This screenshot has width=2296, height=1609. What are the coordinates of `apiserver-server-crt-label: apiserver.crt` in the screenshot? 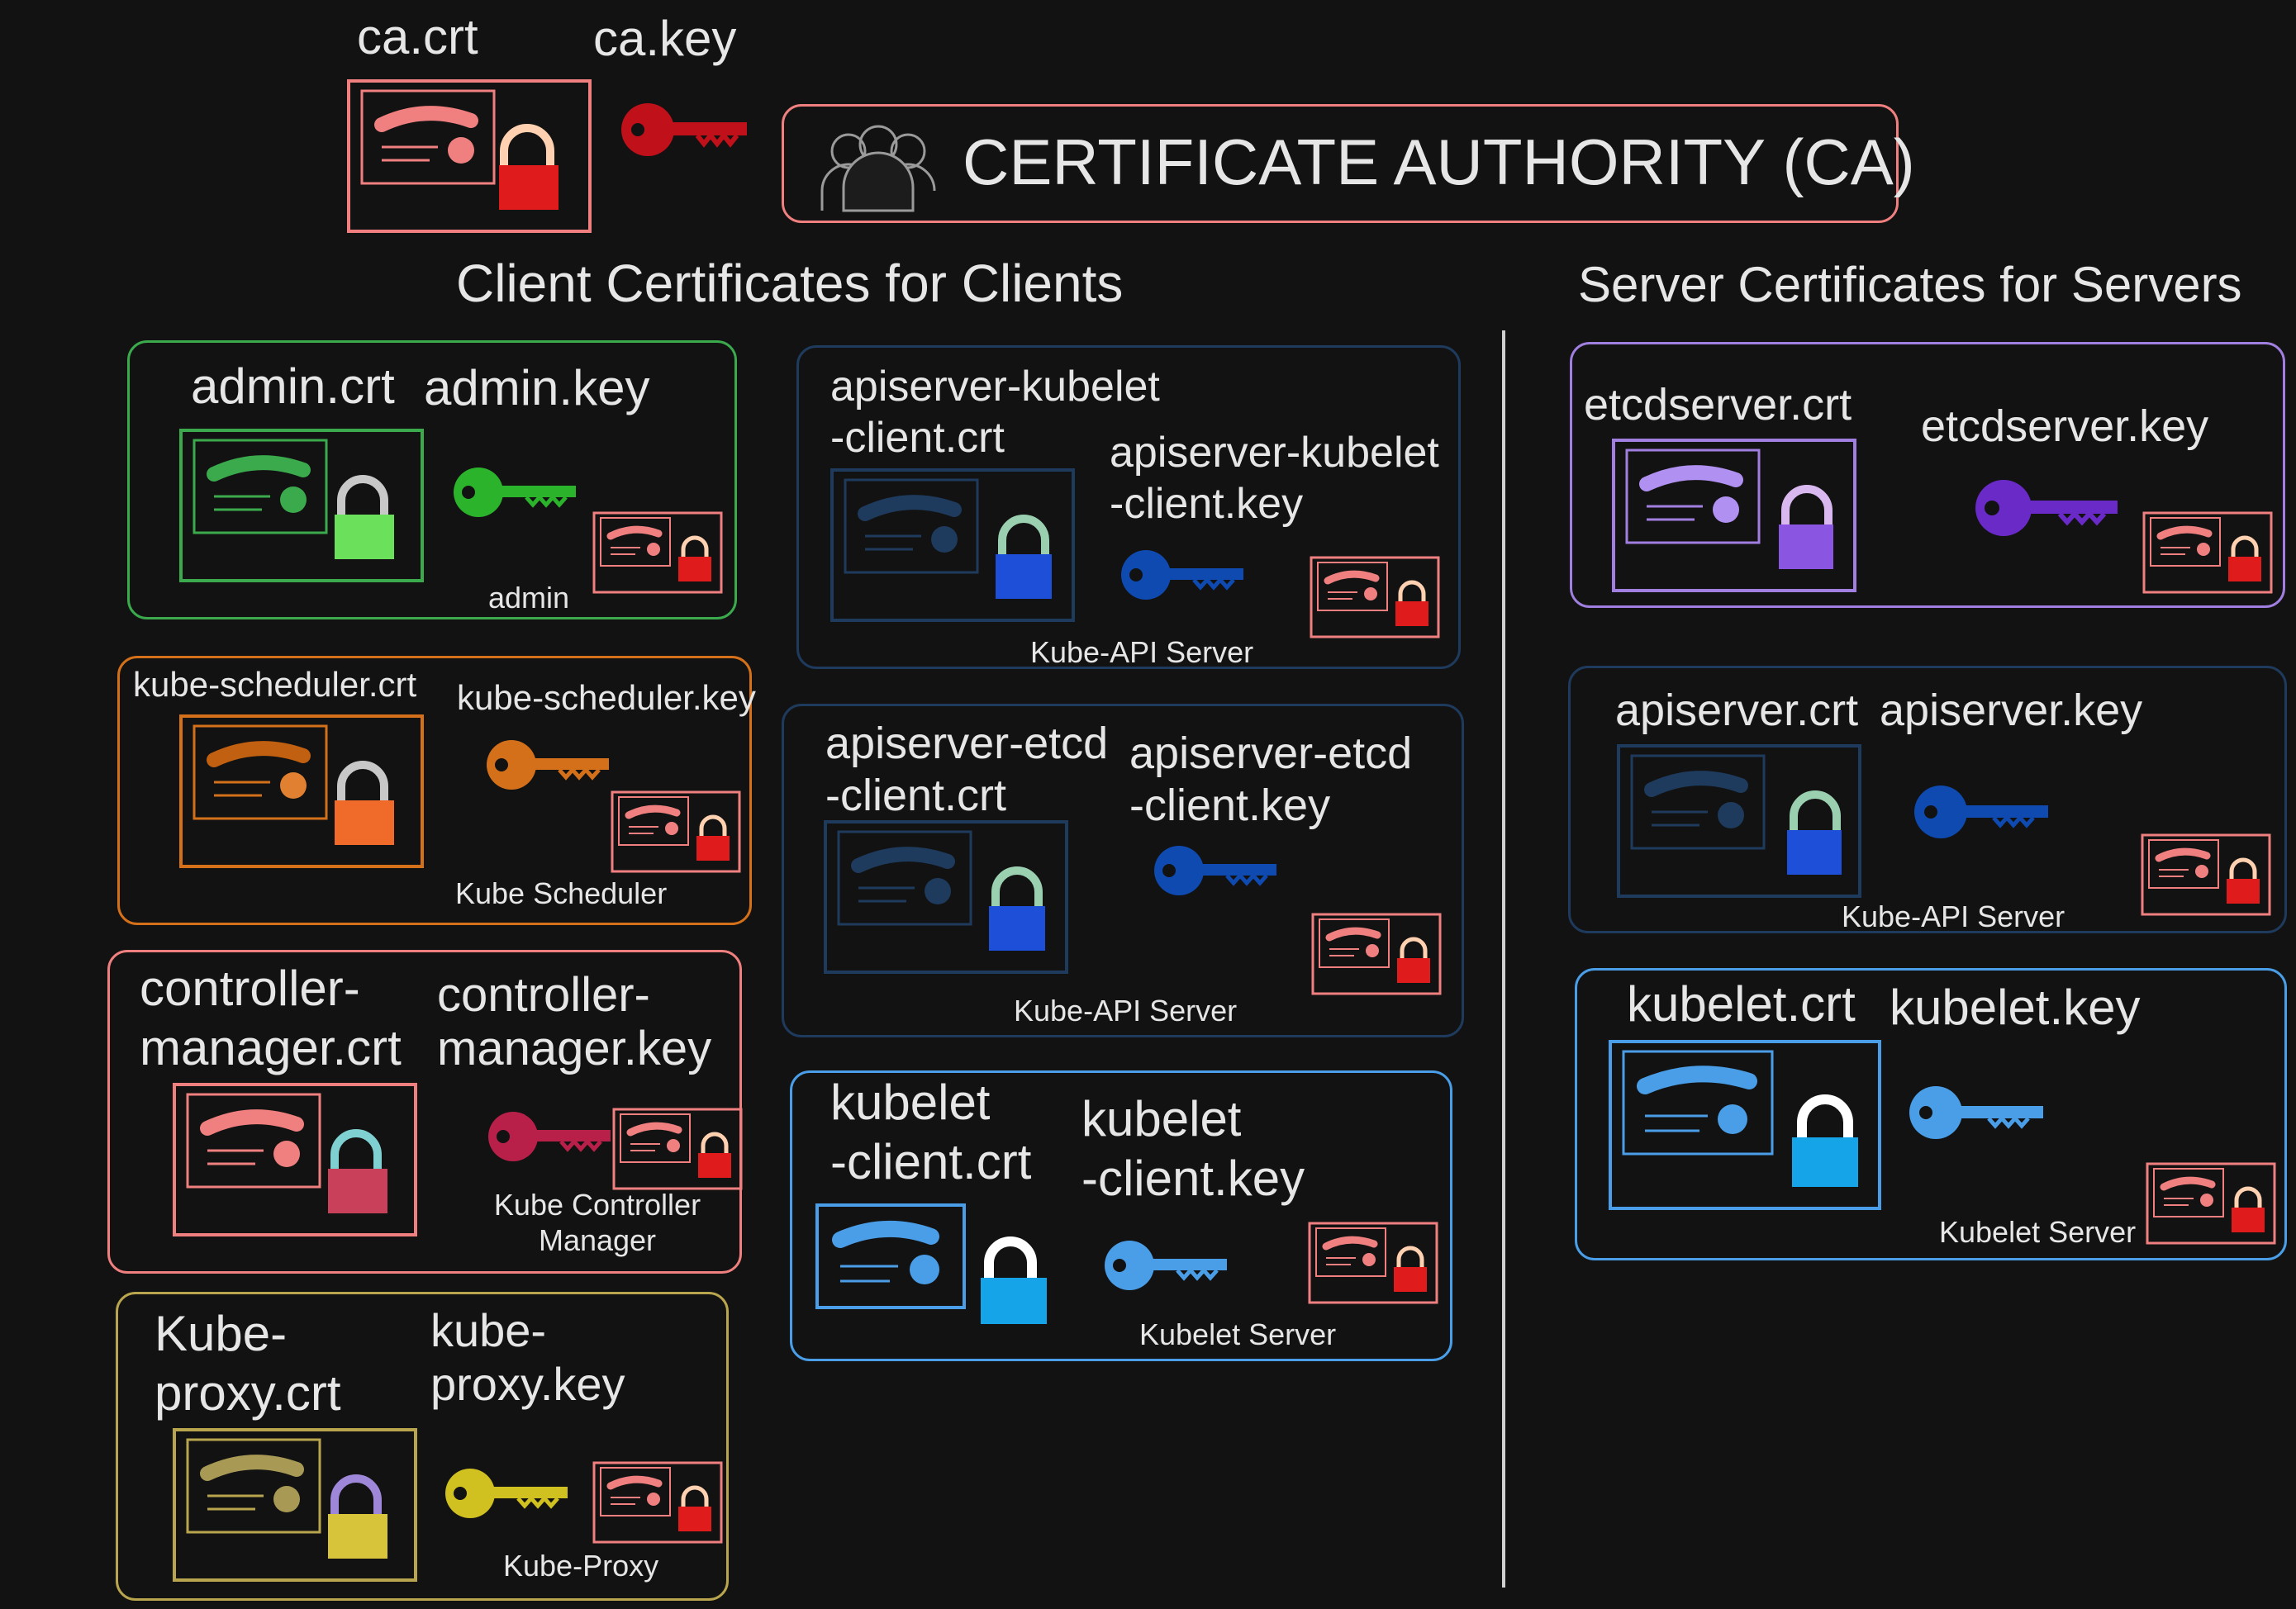 It's located at (1737, 710).